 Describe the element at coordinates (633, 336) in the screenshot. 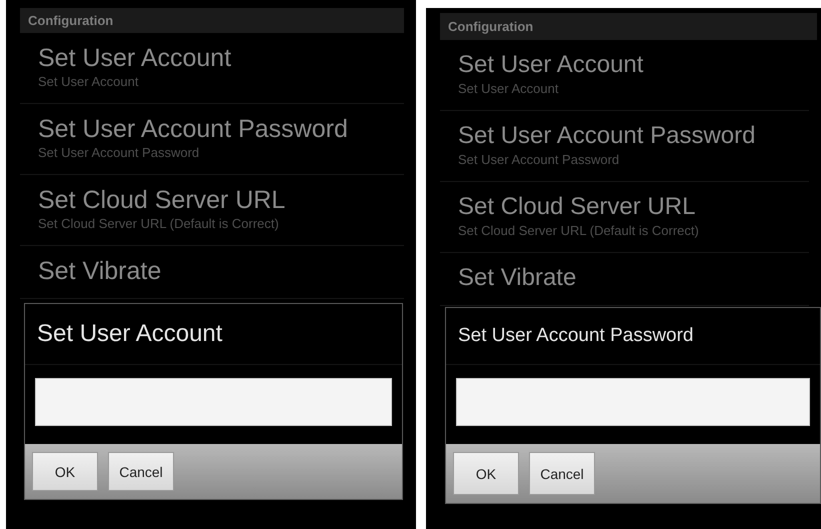

I see `dialog-title: Set User Account Password` at that location.